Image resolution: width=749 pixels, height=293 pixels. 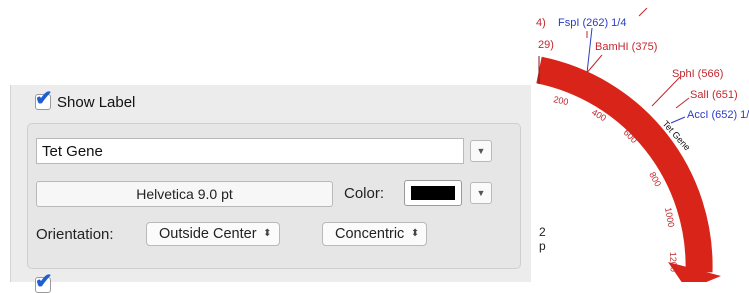 I want to click on color-well, so click(x=433, y=193).